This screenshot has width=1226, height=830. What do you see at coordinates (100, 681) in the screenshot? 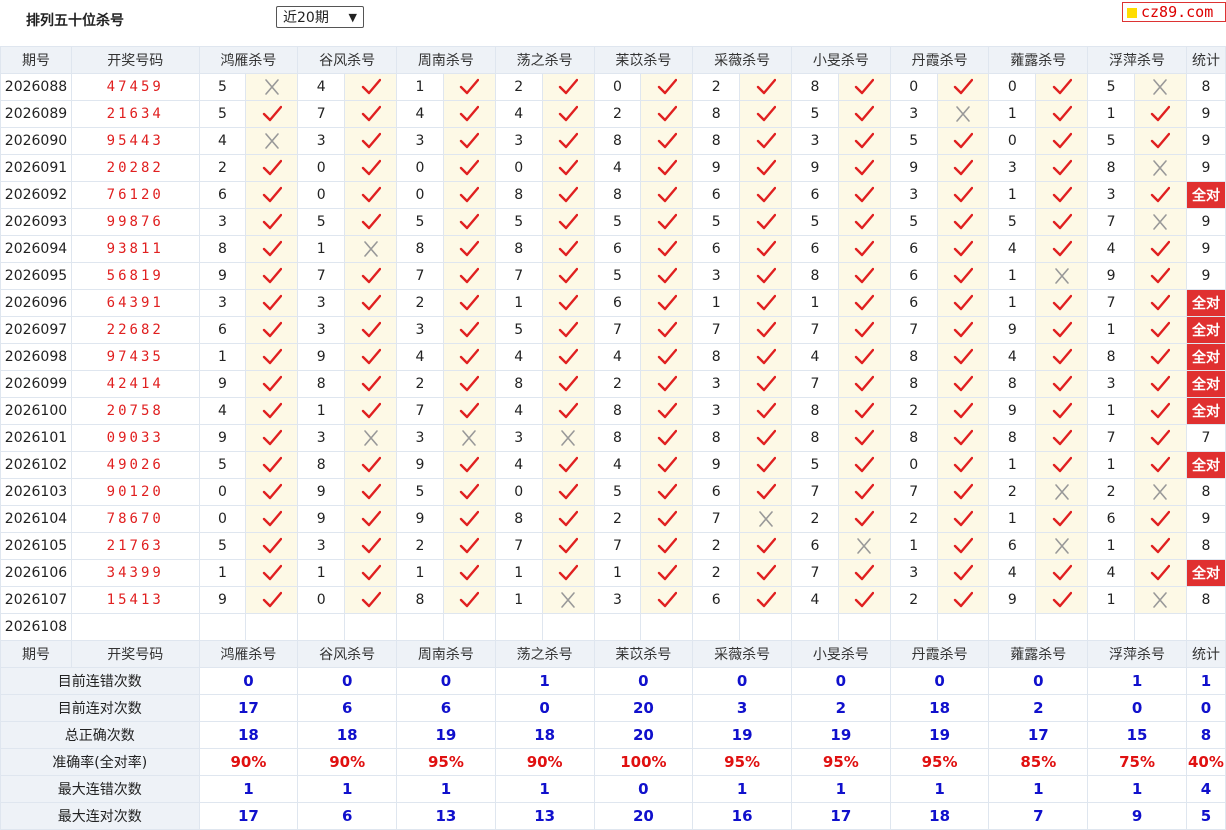
I see `stat-label: 目前连错次数` at bounding box center [100, 681].